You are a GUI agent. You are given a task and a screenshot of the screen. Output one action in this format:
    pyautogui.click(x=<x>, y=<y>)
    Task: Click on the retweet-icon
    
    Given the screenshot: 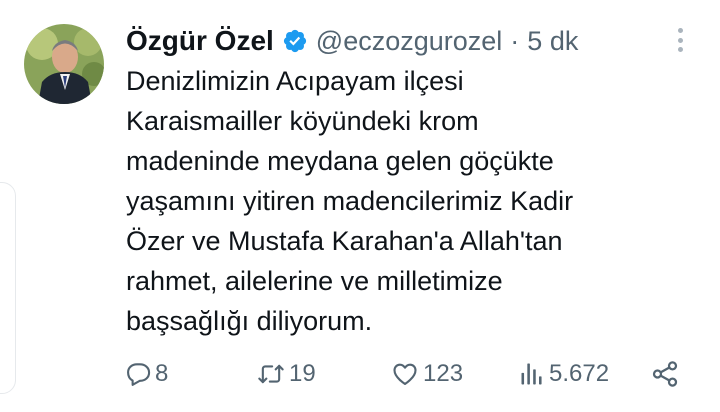 What is the action you would take?
    pyautogui.click(x=271, y=374)
    